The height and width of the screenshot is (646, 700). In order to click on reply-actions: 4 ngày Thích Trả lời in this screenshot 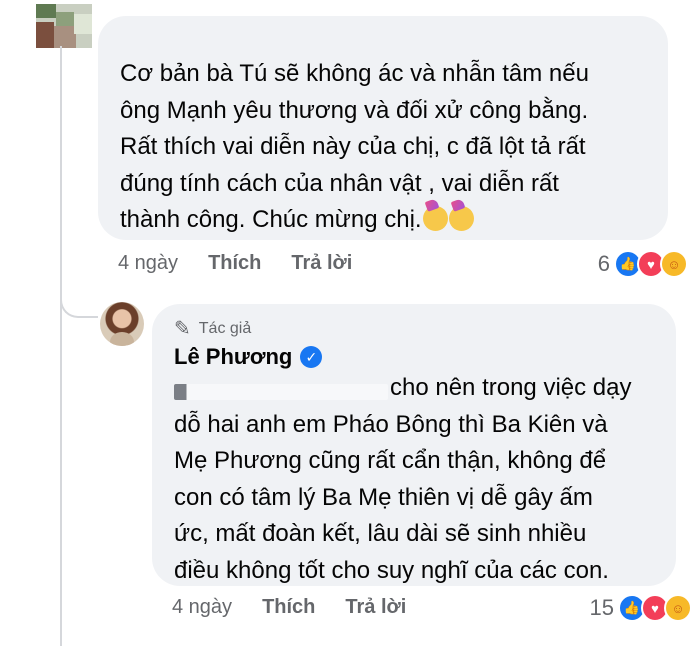, I will do `click(304, 607)`.